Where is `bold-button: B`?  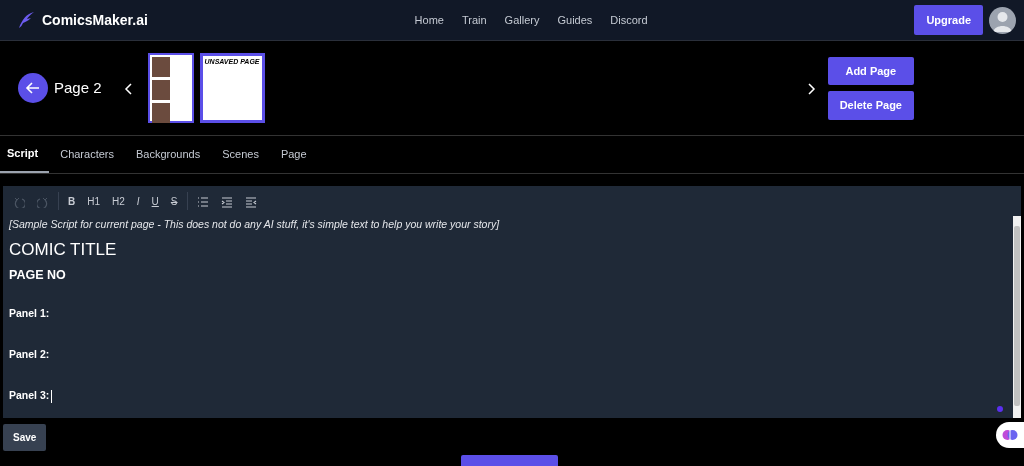
bold-button: B is located at coordinates (72, 201).